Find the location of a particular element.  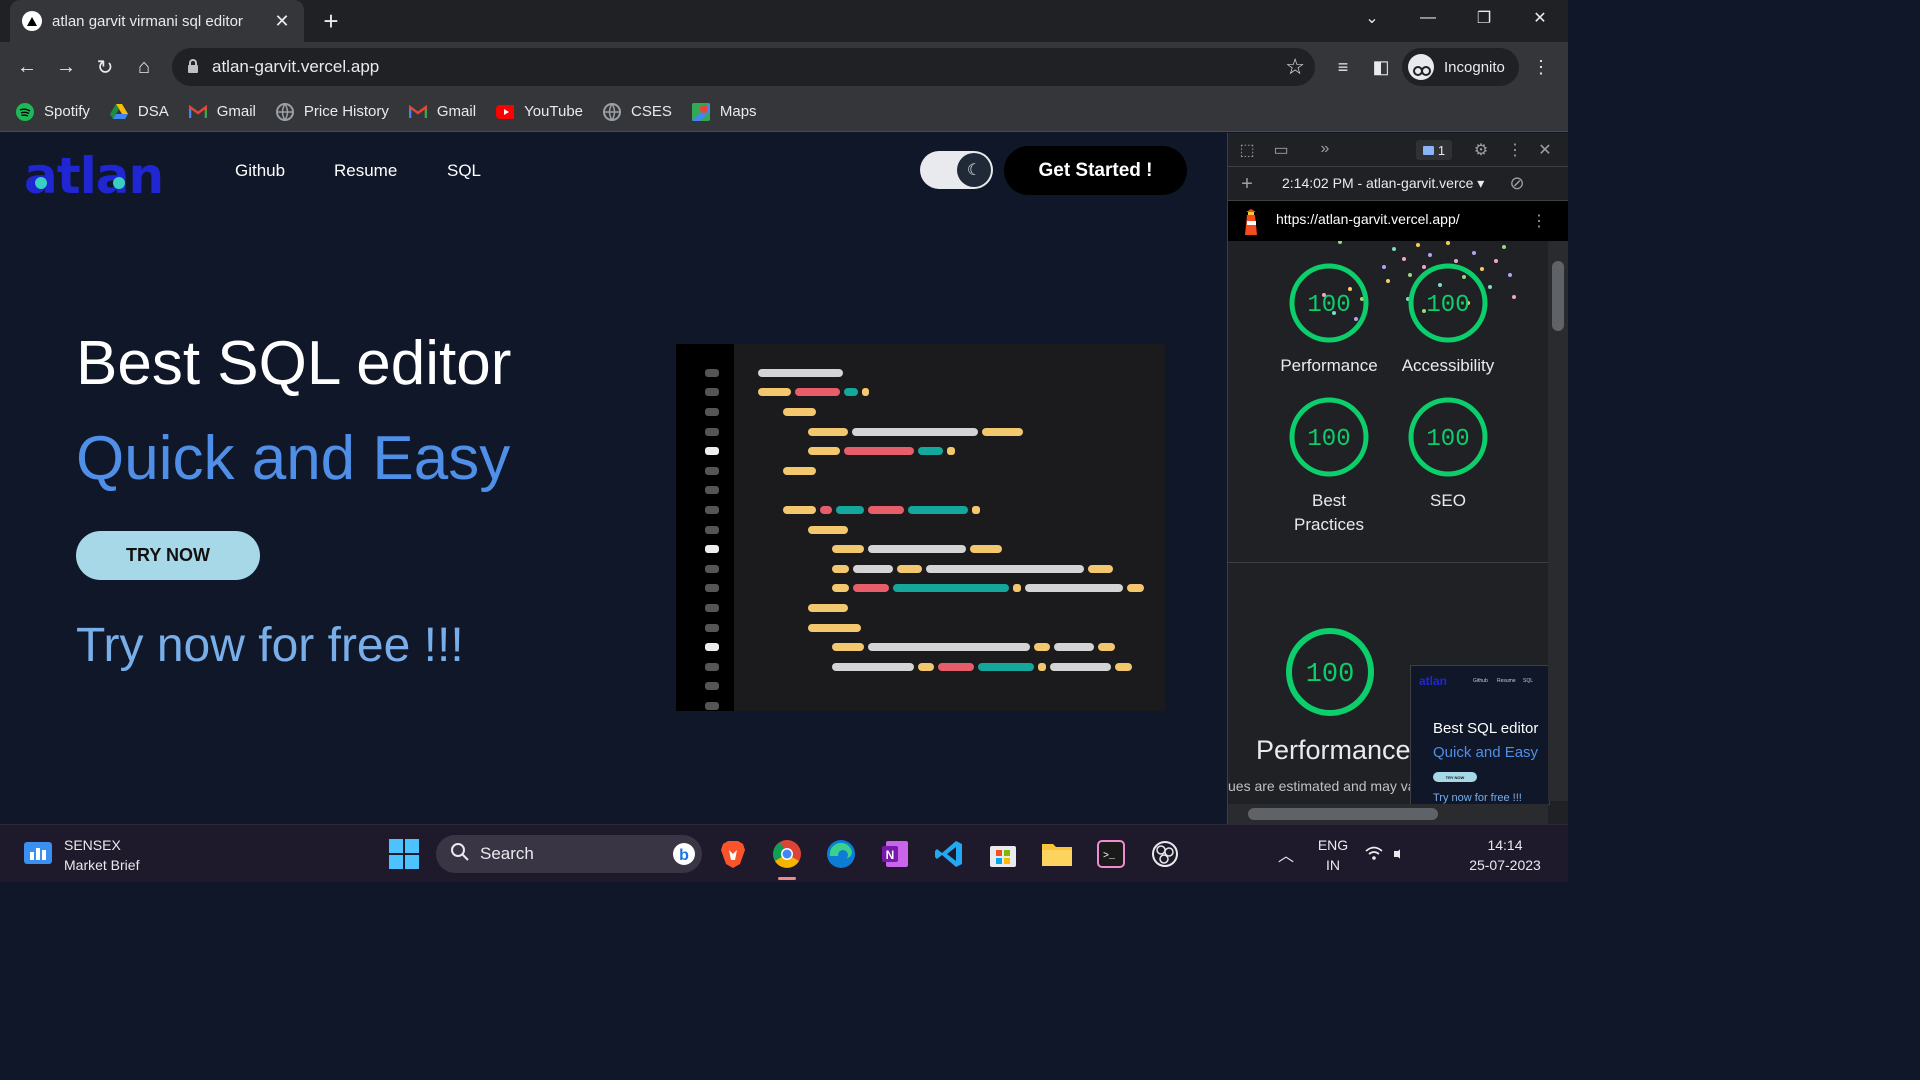

media-control-icon: ≡ is located at coordinates (1343, 67).